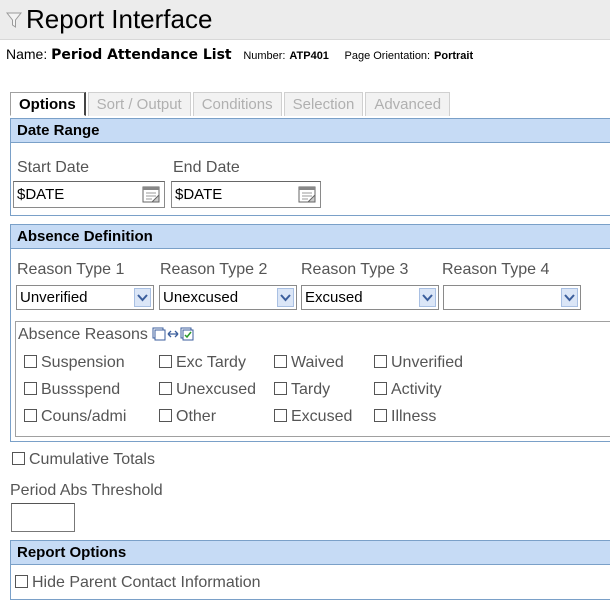 This screenshot has width=610, height=600. Describe the element at coordinates (71, 269) in the screenshot. I see `reason-type-1-label: Reason Type 1` at that location.